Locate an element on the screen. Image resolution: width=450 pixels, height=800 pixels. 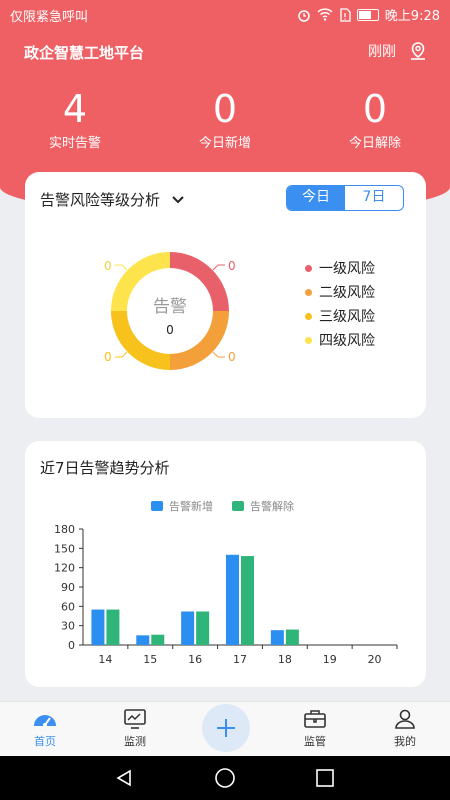
battery-icon is located at coordinates (367, 14).